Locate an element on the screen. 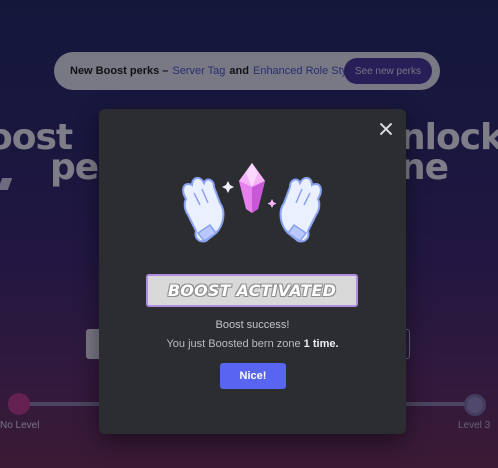 Image resolution: width=498 pixels, height=468 pixels. right-glove-icon is located at coordinates (300, 210).